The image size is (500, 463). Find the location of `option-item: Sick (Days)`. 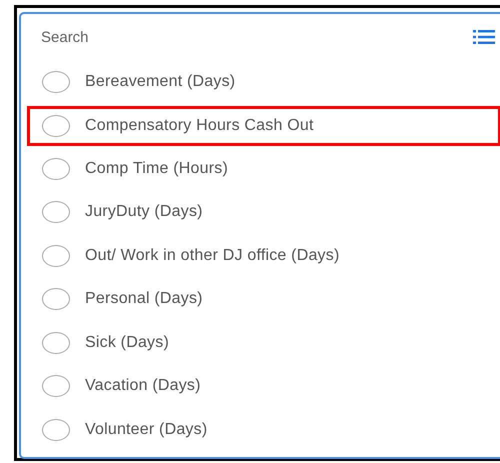

option-item: Sick (Days) is located at coordinates (263, 342).